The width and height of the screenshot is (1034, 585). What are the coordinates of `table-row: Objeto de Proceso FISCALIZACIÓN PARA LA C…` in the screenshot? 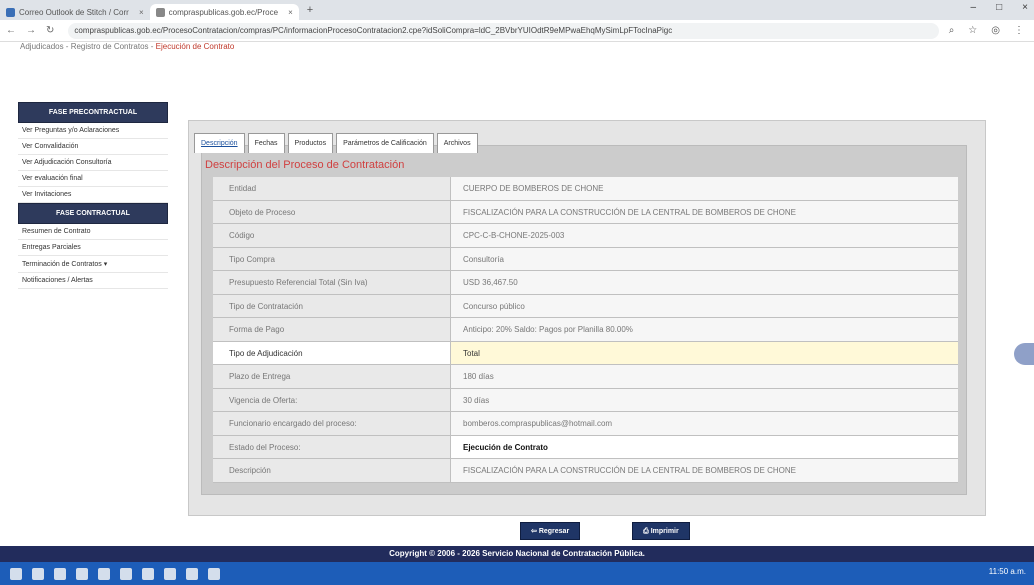 It's located at (585, 212).